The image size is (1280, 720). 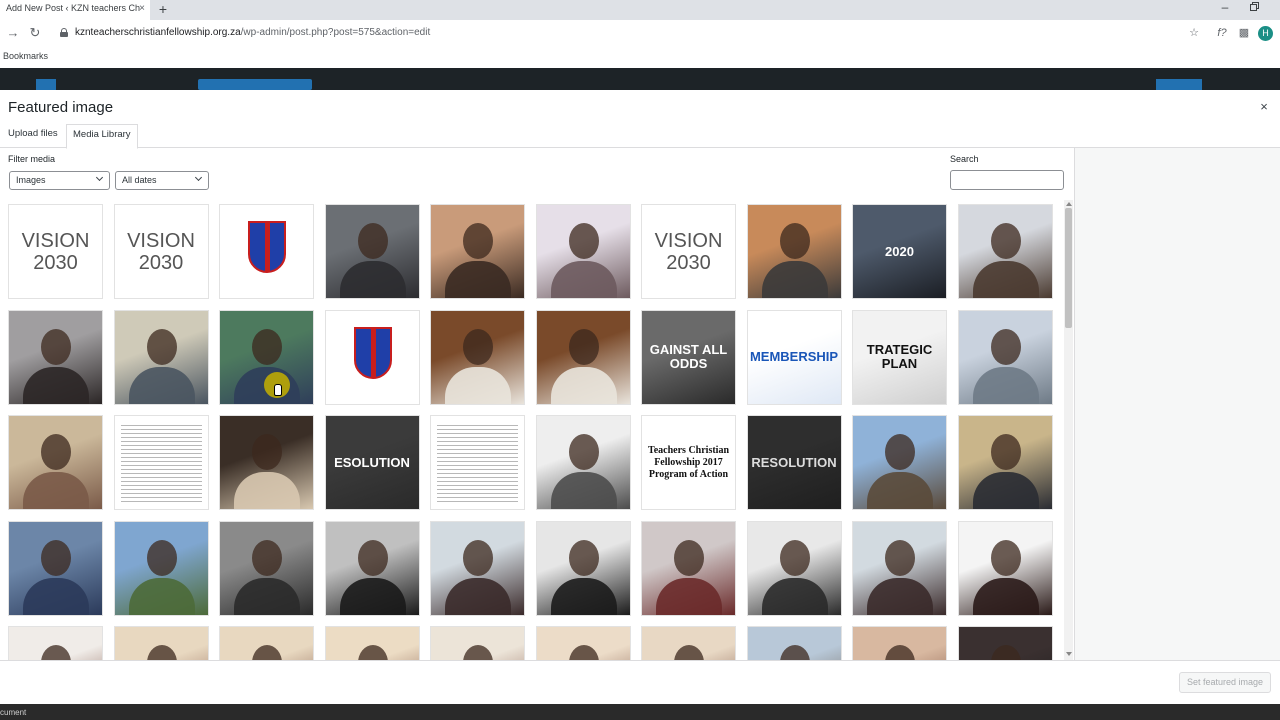 What do you see at coordinates (1194, 33) in the screenshot?
I see `bookmark-star-icon: ☆` at bounding box center [1194, 33].